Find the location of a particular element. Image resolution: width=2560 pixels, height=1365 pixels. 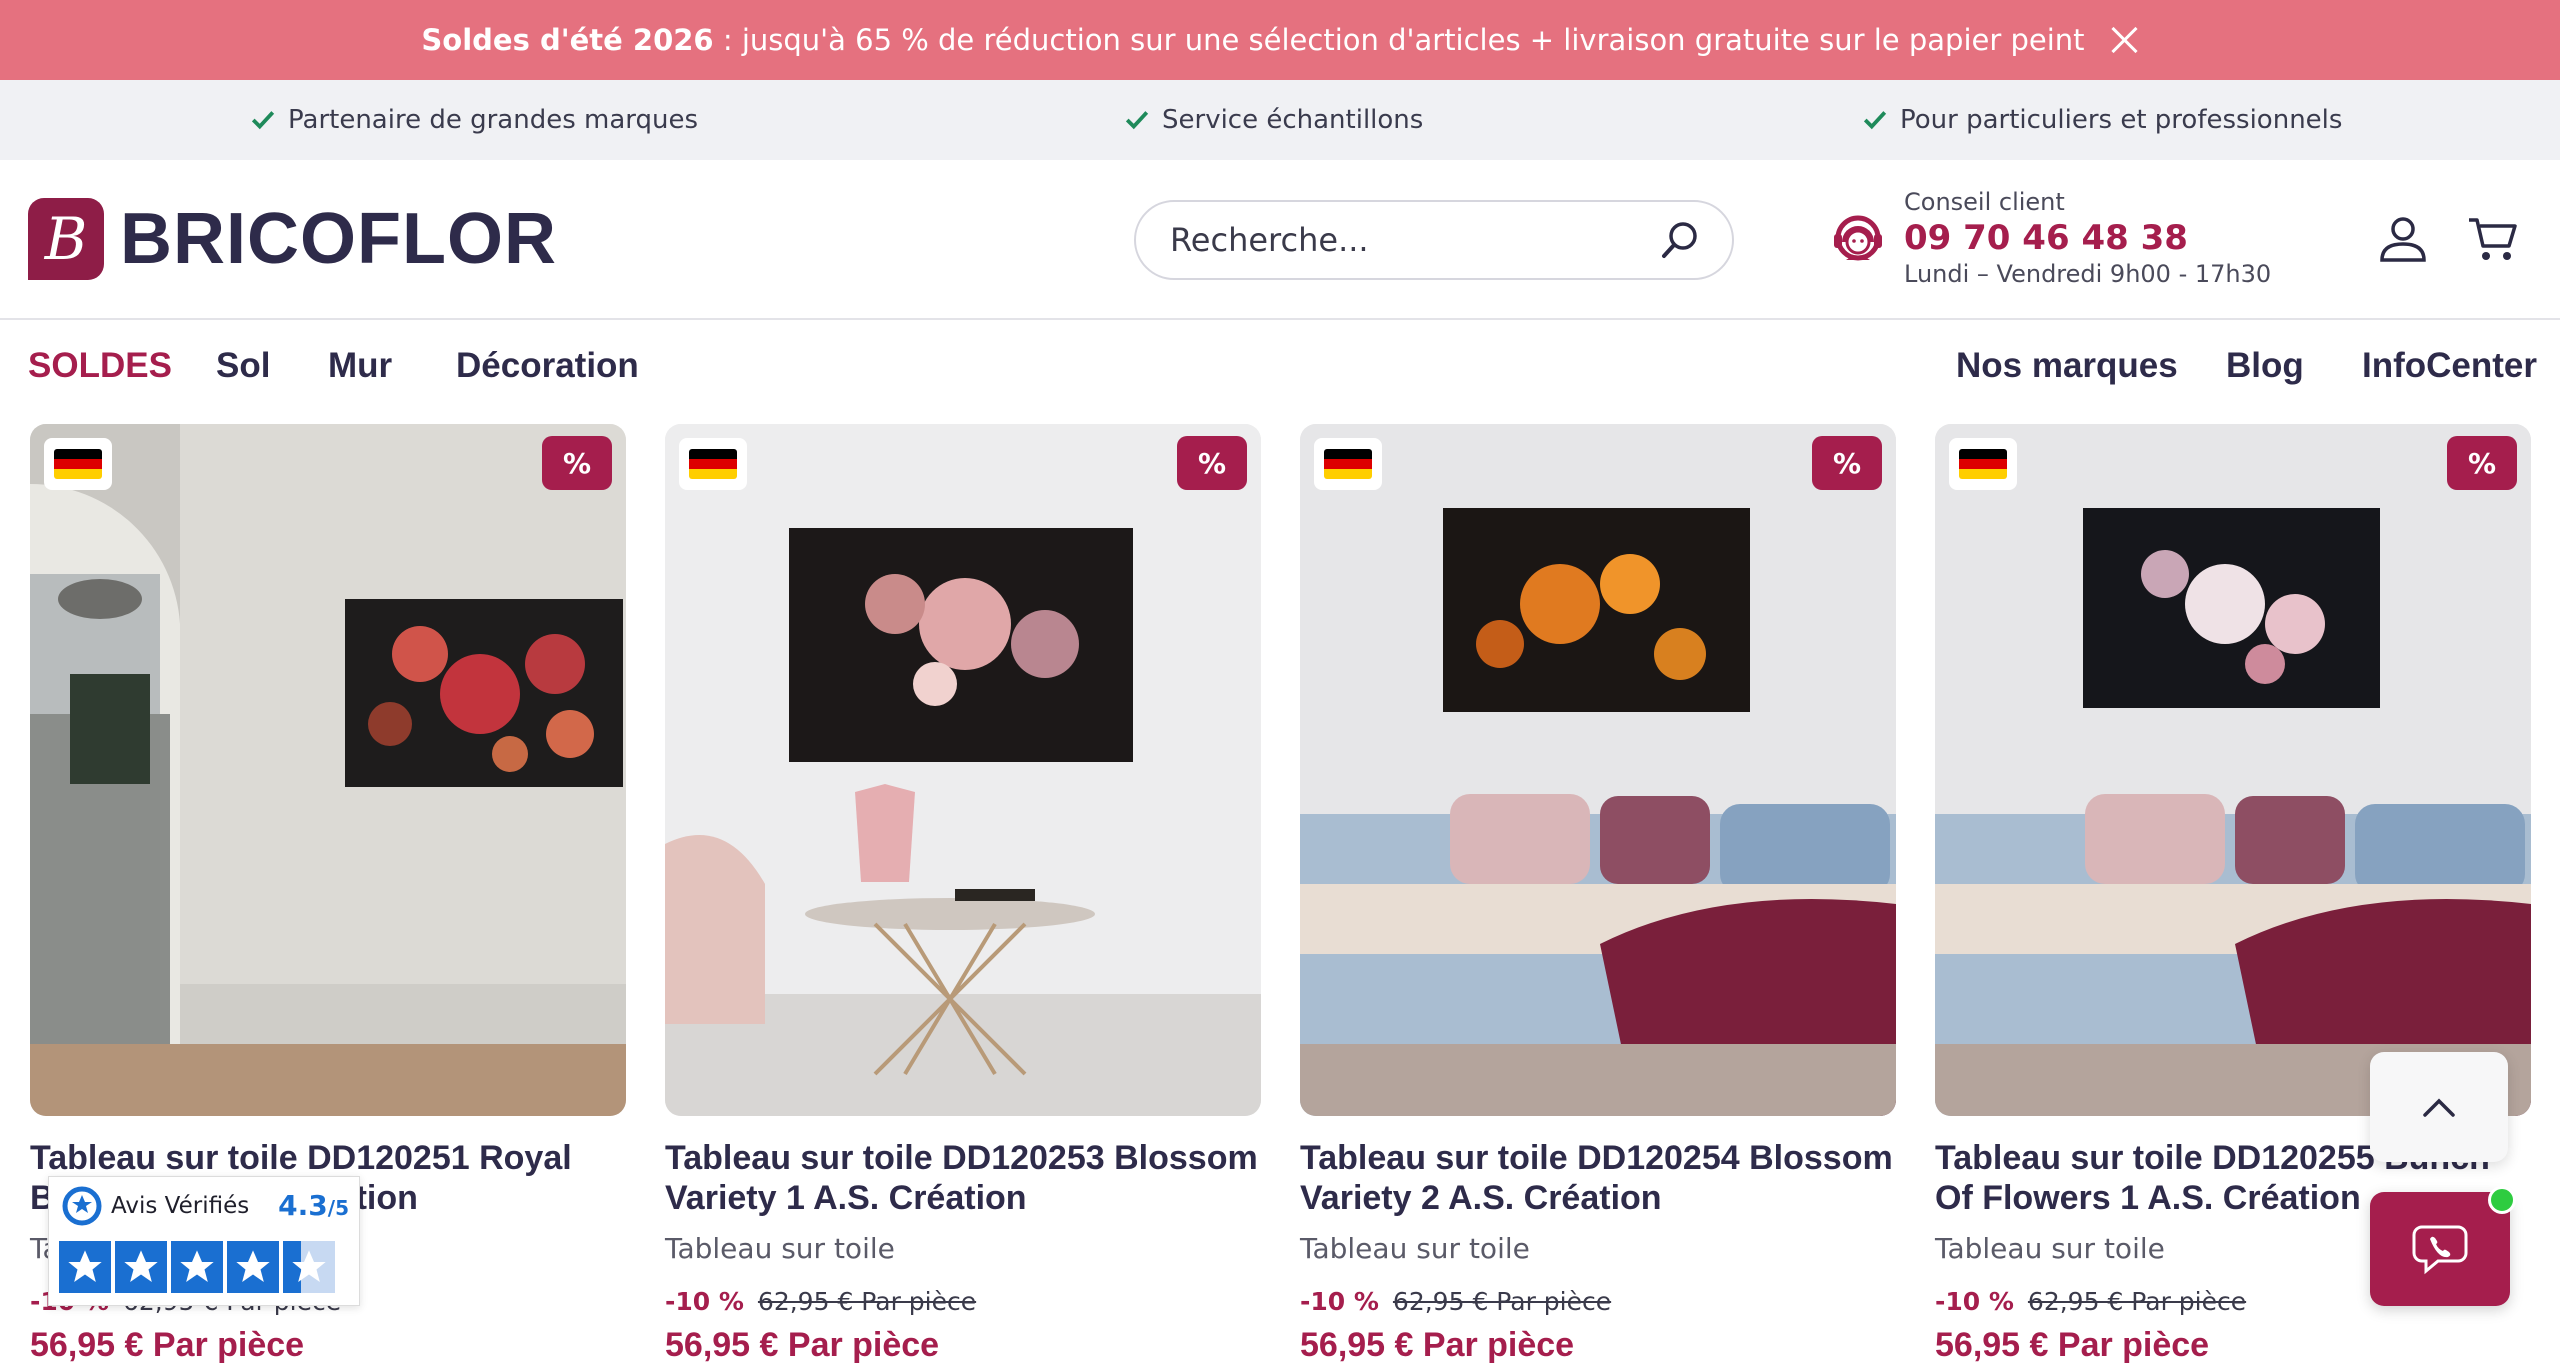

nav-item-sol: Sol is located at coordinates (243, 366).